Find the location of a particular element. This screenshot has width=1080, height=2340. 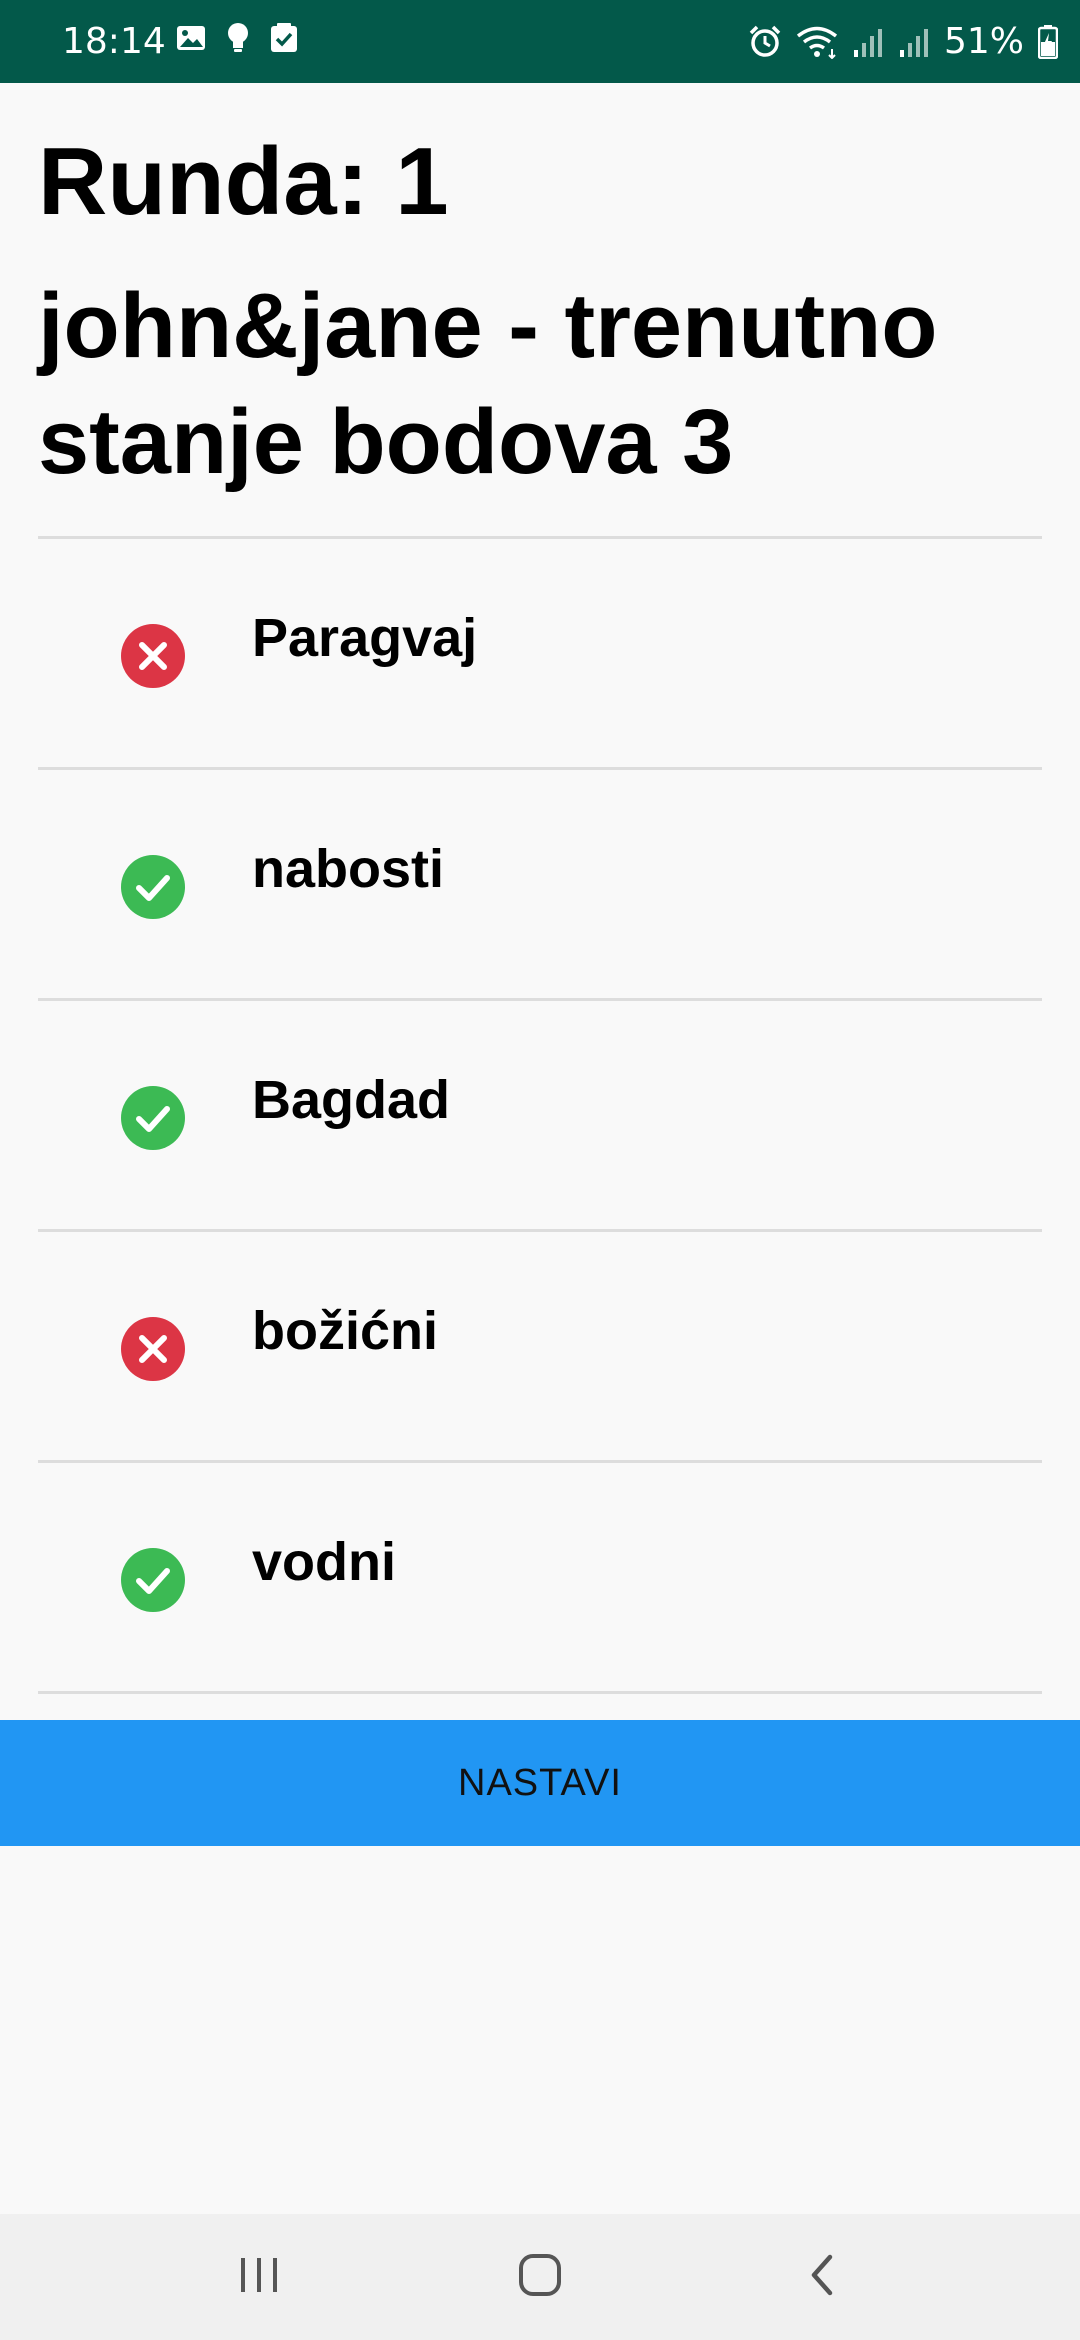

home-button is located at coordinates (540, 2277).